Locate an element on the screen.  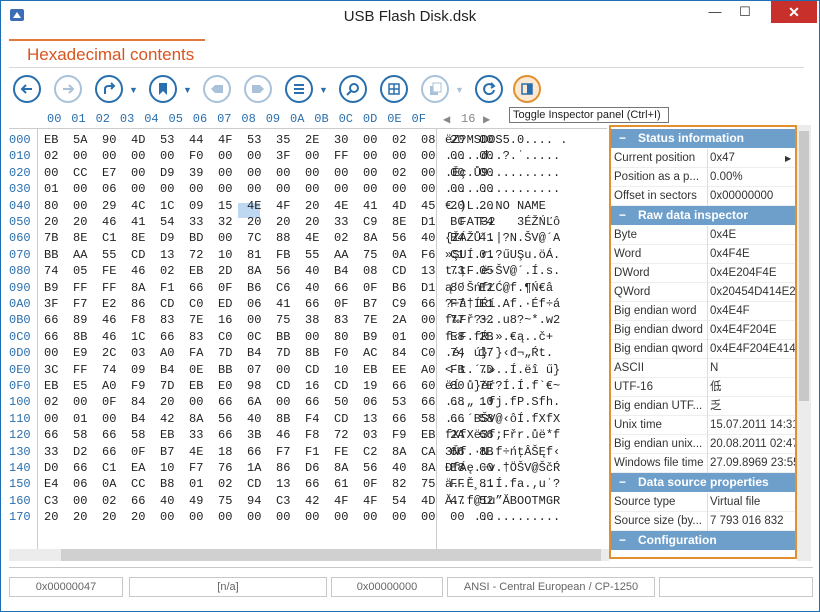
inspector-section-header: − Raw data inspector is located at coordinates (703, 215).